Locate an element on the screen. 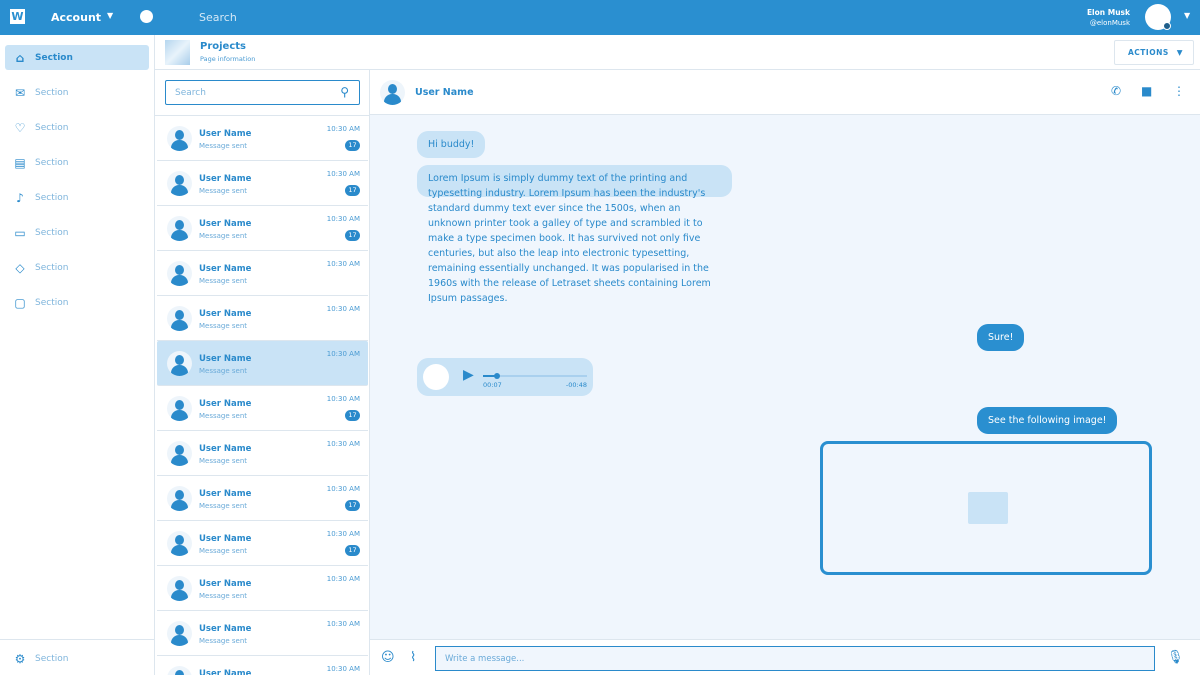 The width and height of the screenshot is (1200, 675). top-bar: W Account ▼ Search Elon Musk @elonMusk ▼ is located at coordinates (600, 17).